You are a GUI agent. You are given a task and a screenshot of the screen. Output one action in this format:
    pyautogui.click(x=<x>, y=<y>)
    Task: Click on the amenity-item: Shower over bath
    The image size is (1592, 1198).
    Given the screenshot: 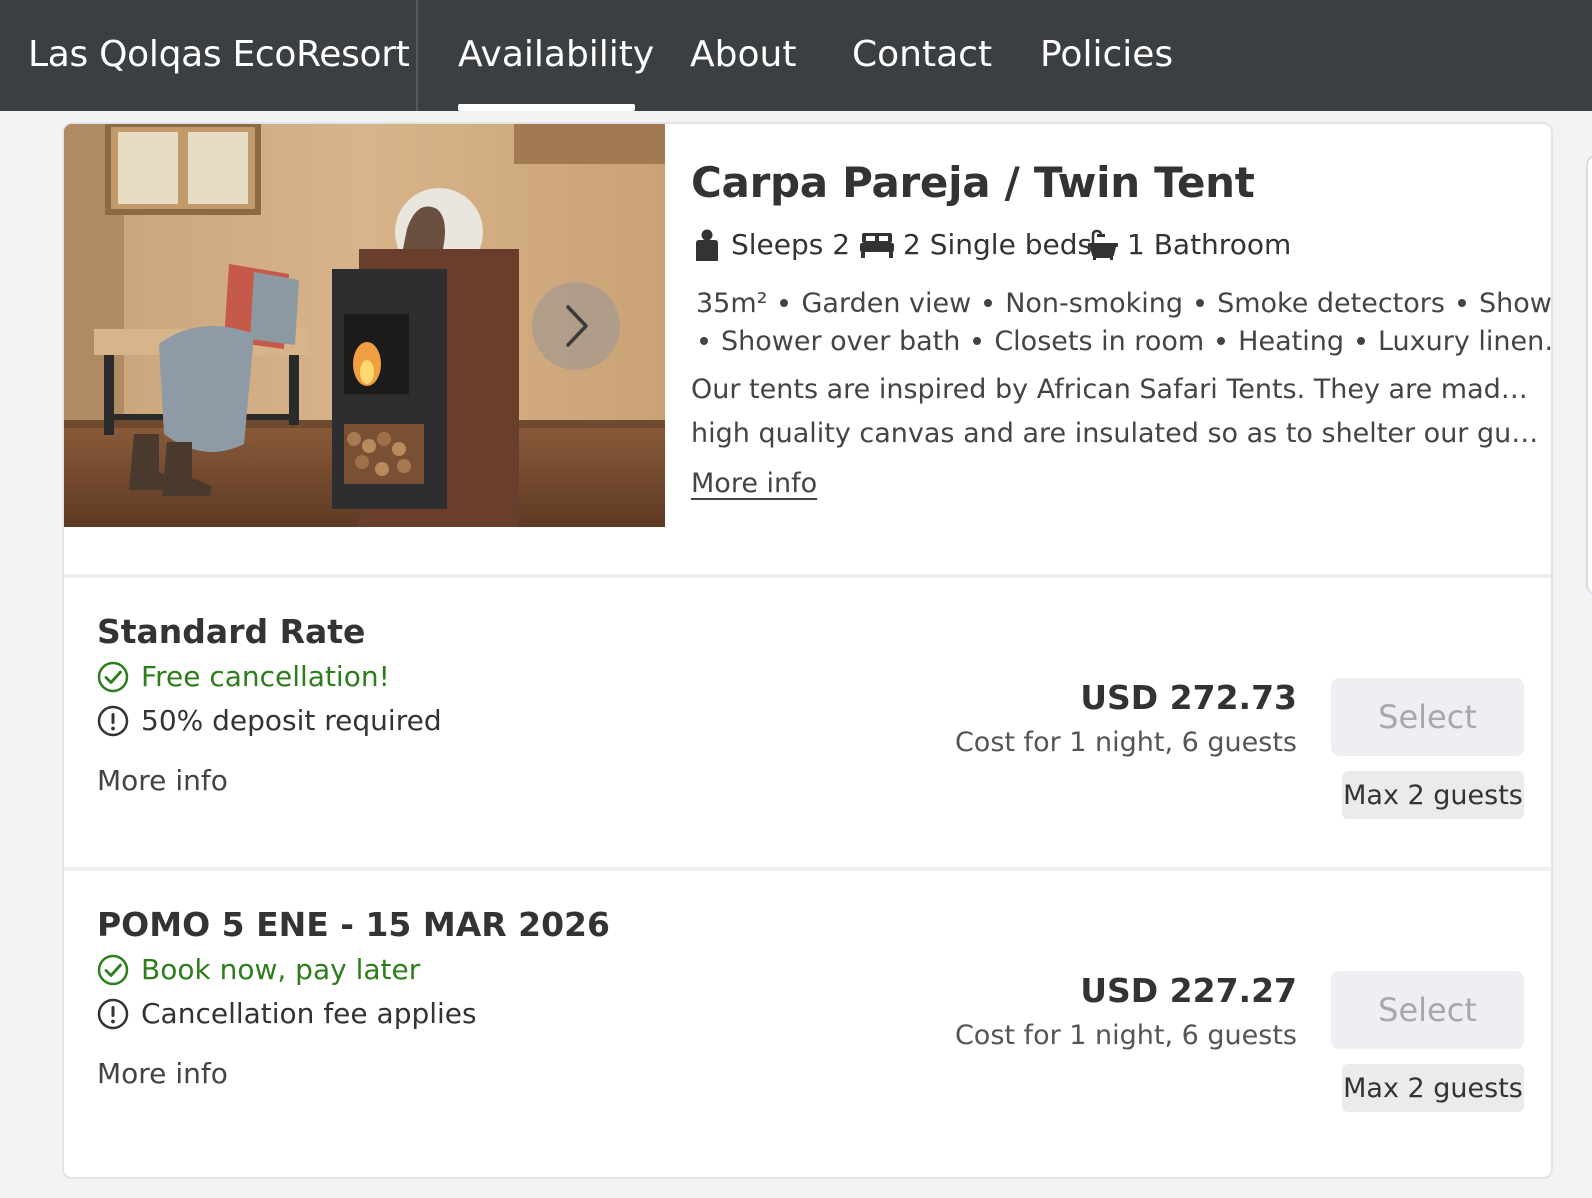 What is the action you would take?
    pyautogui.click(x=841, y=341)
    